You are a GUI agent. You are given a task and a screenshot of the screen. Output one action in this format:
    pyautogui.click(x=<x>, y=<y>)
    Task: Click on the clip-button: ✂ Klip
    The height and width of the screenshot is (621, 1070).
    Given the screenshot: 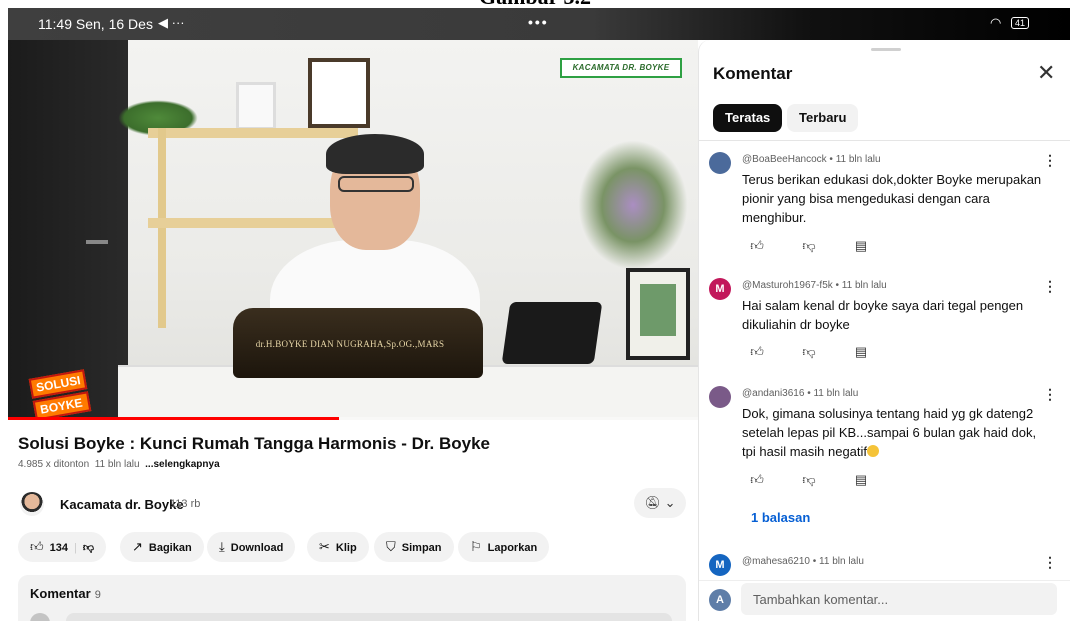 What is the action you would take?
    pyautogui.click(x=338, y=547)
    